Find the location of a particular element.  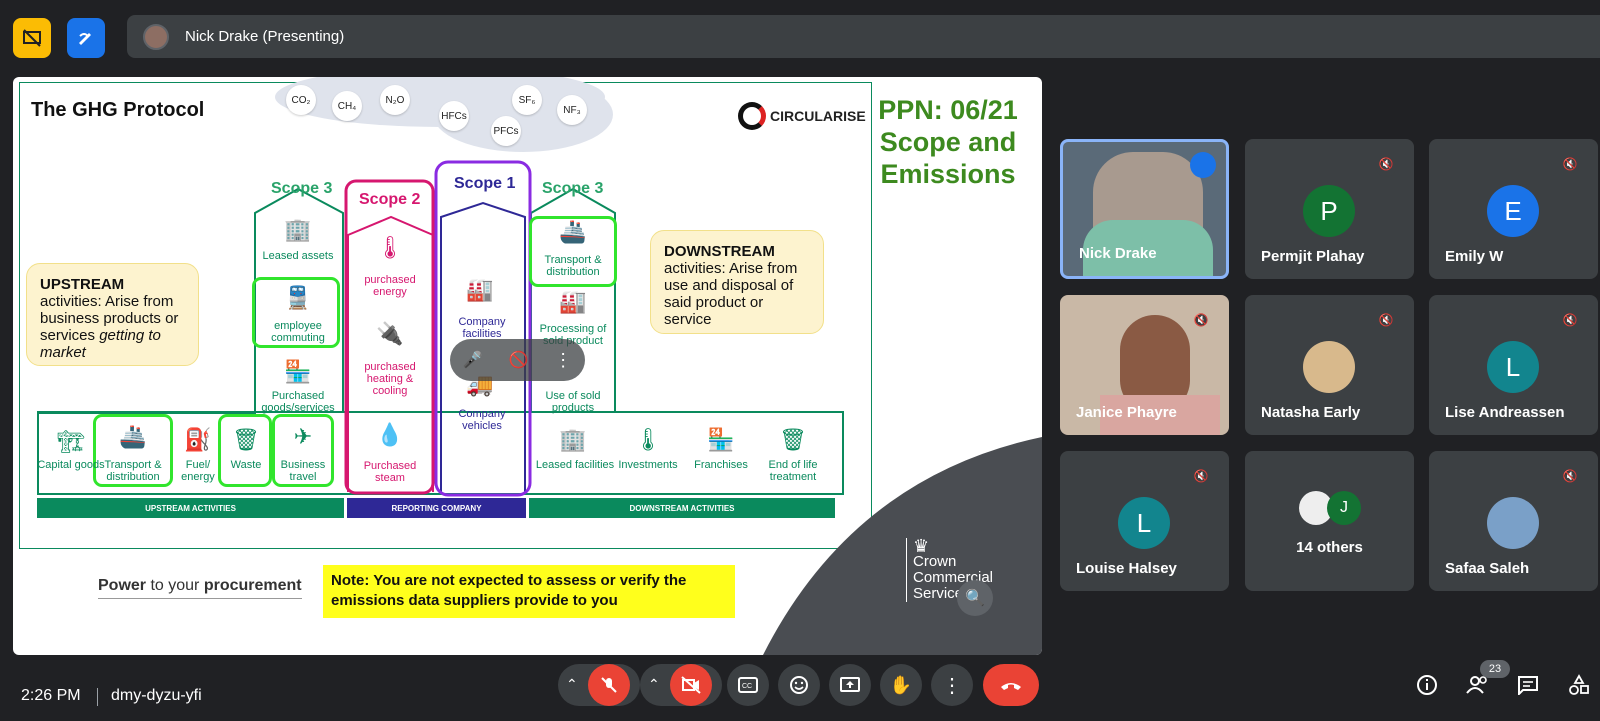

avatar: L is located at coordinates (1513, 367).